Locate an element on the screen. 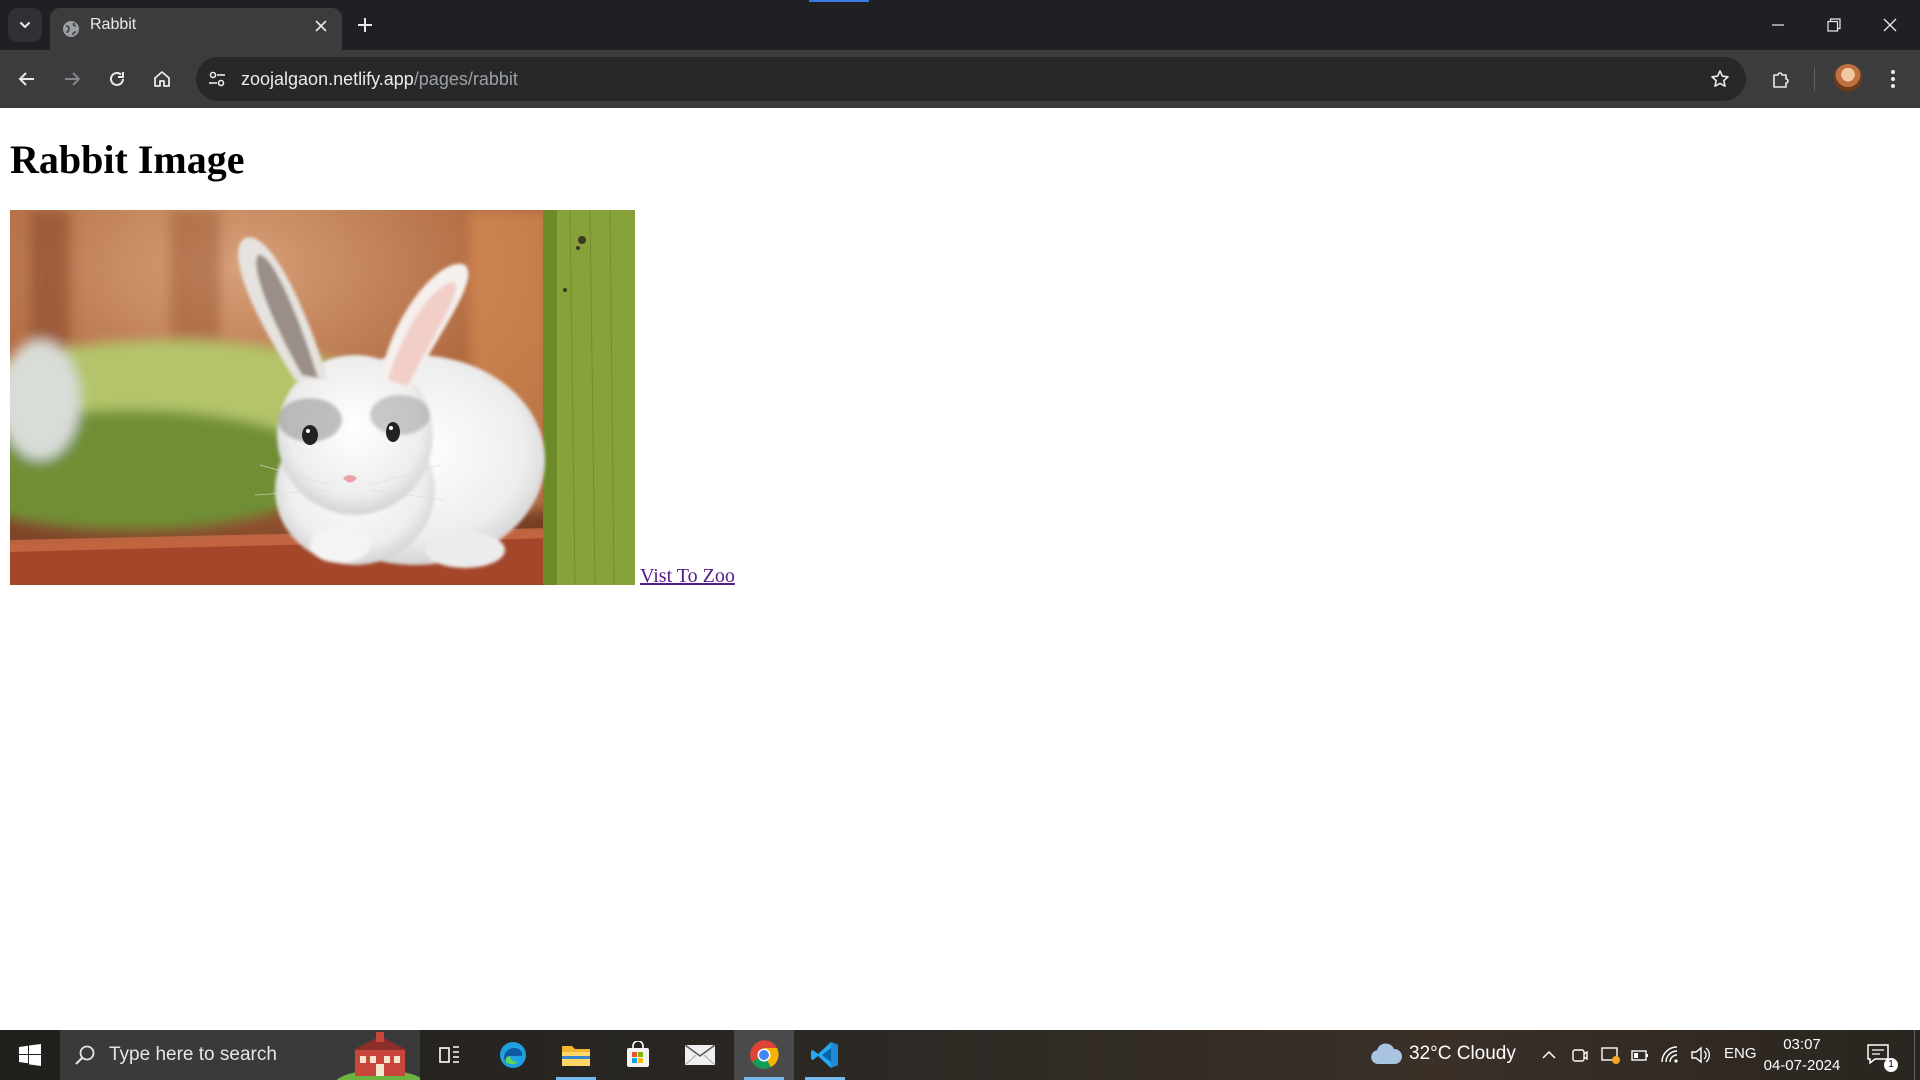 This screenshot has height=1080, width=1920. reload-button is located at coordinates (117, 79).